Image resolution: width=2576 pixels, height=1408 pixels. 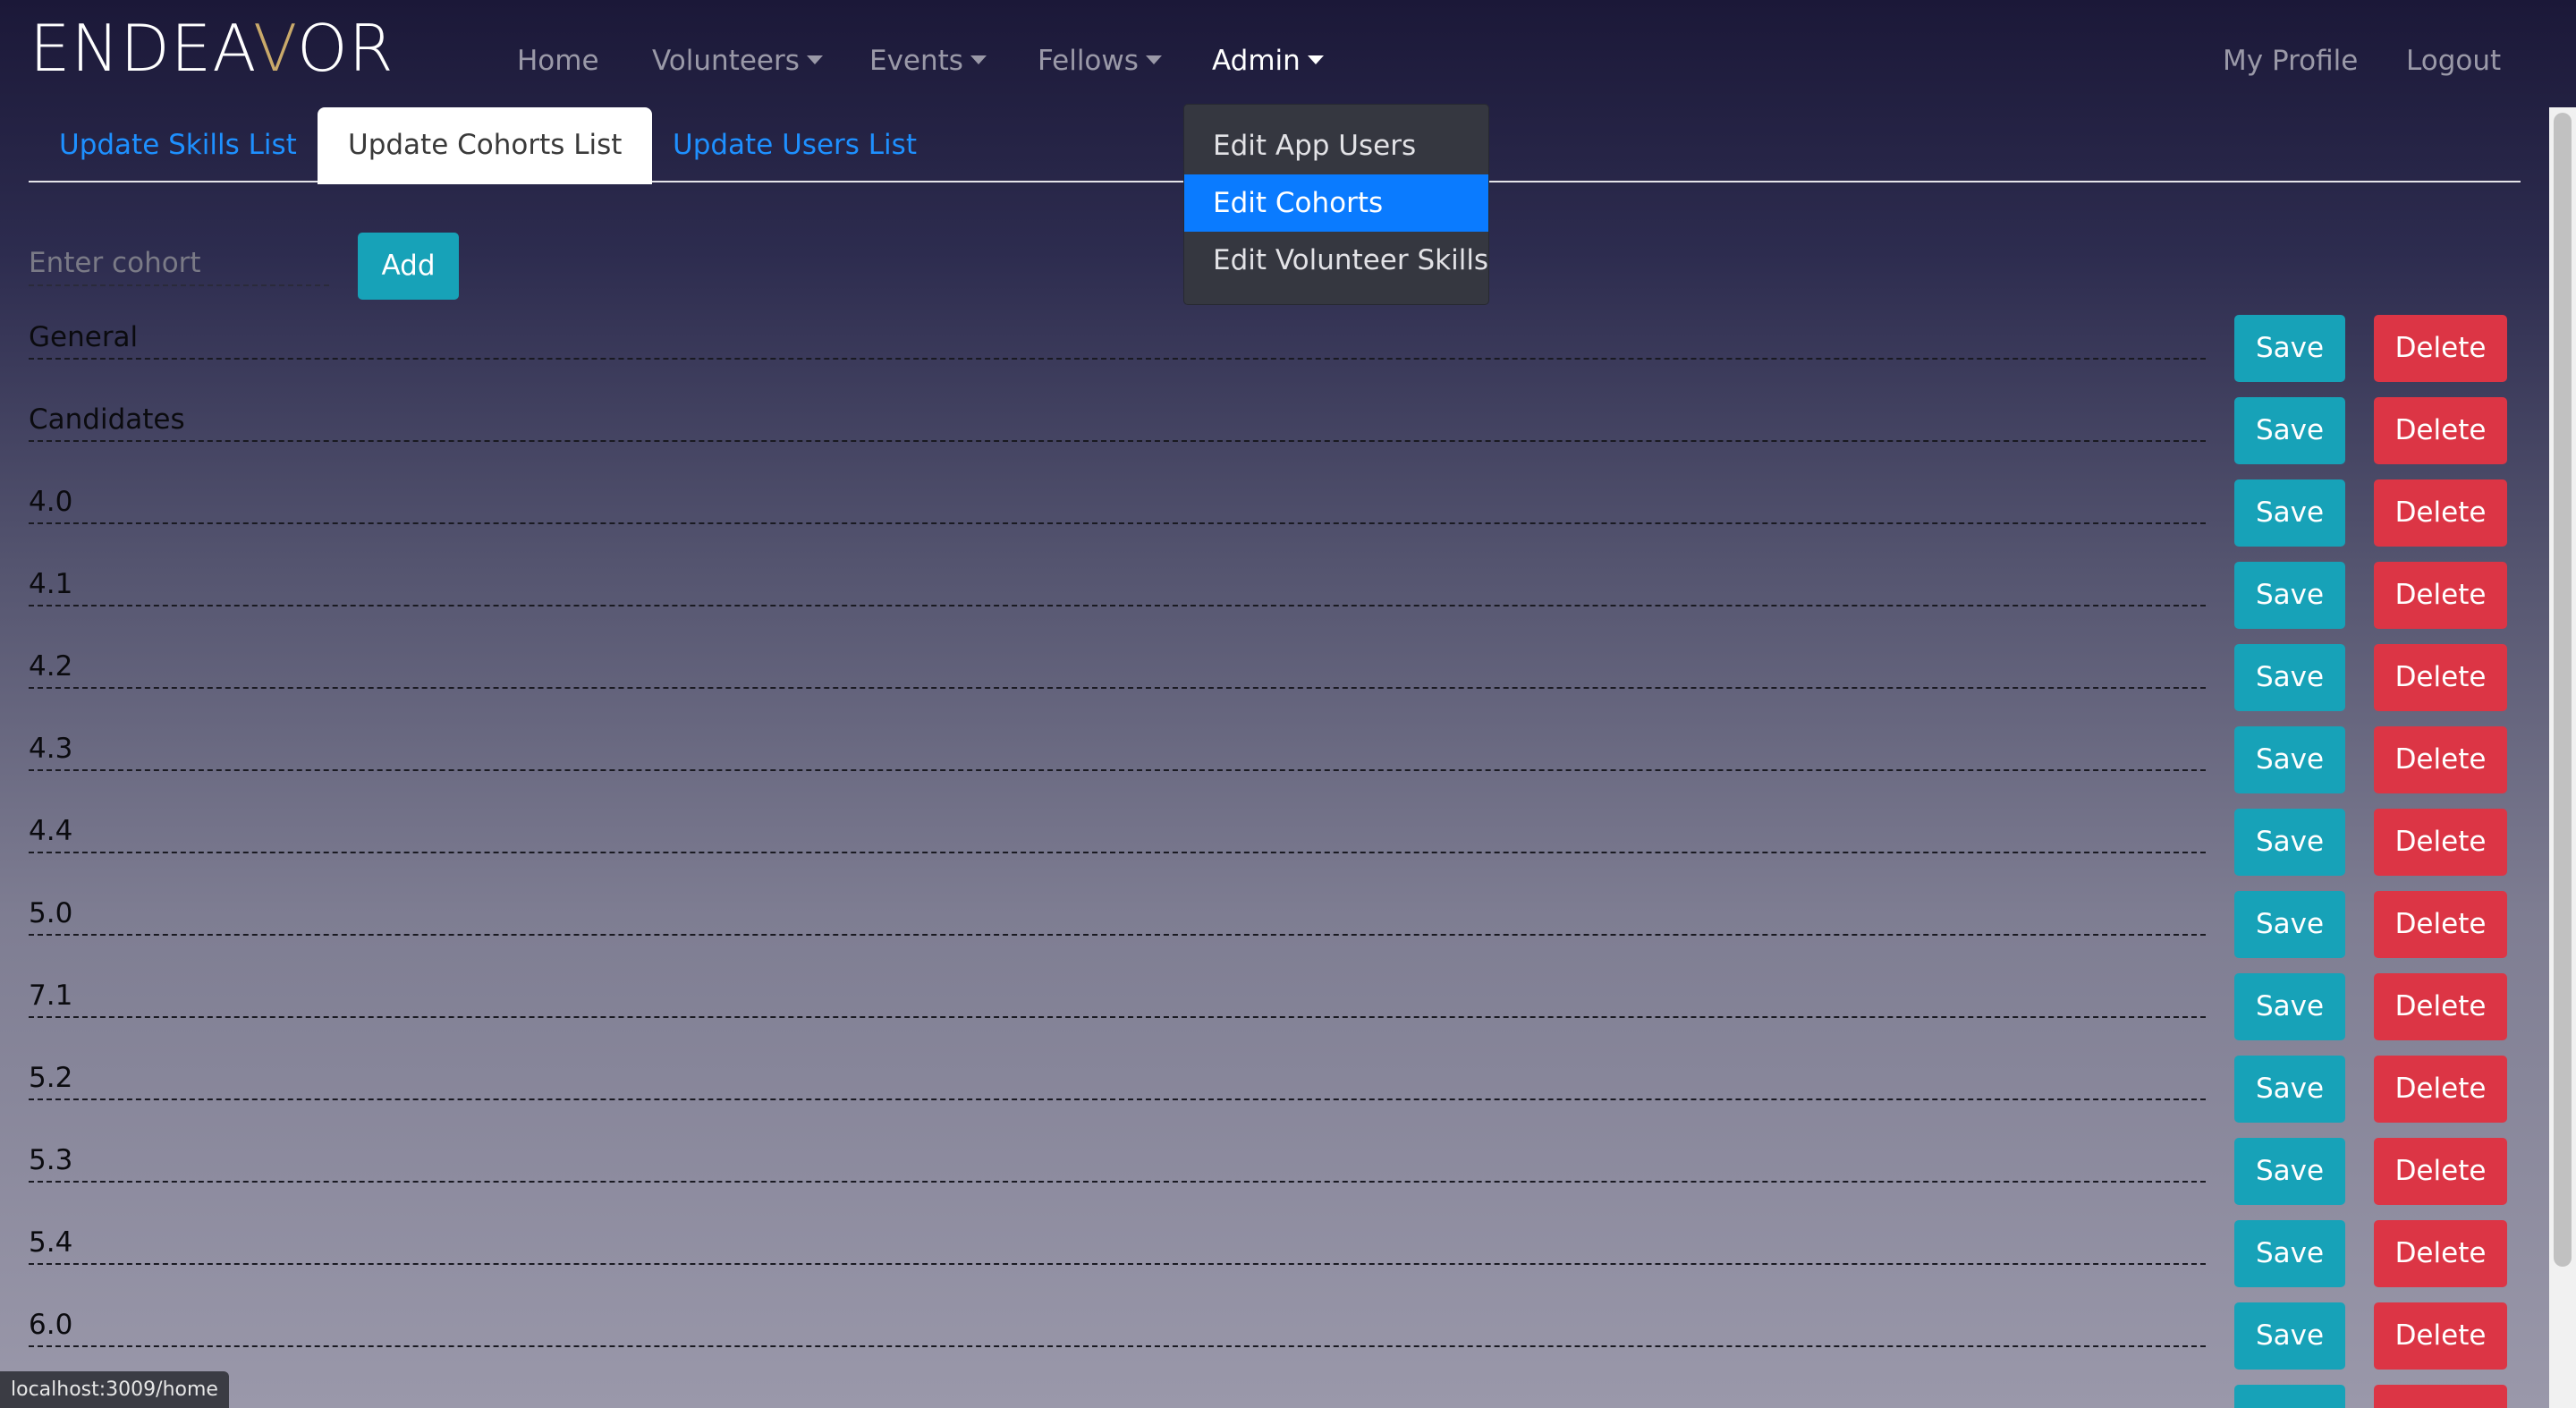 I want to click on tab-update-cohorts: Update Cohorts List, so click(x=485, y=145).